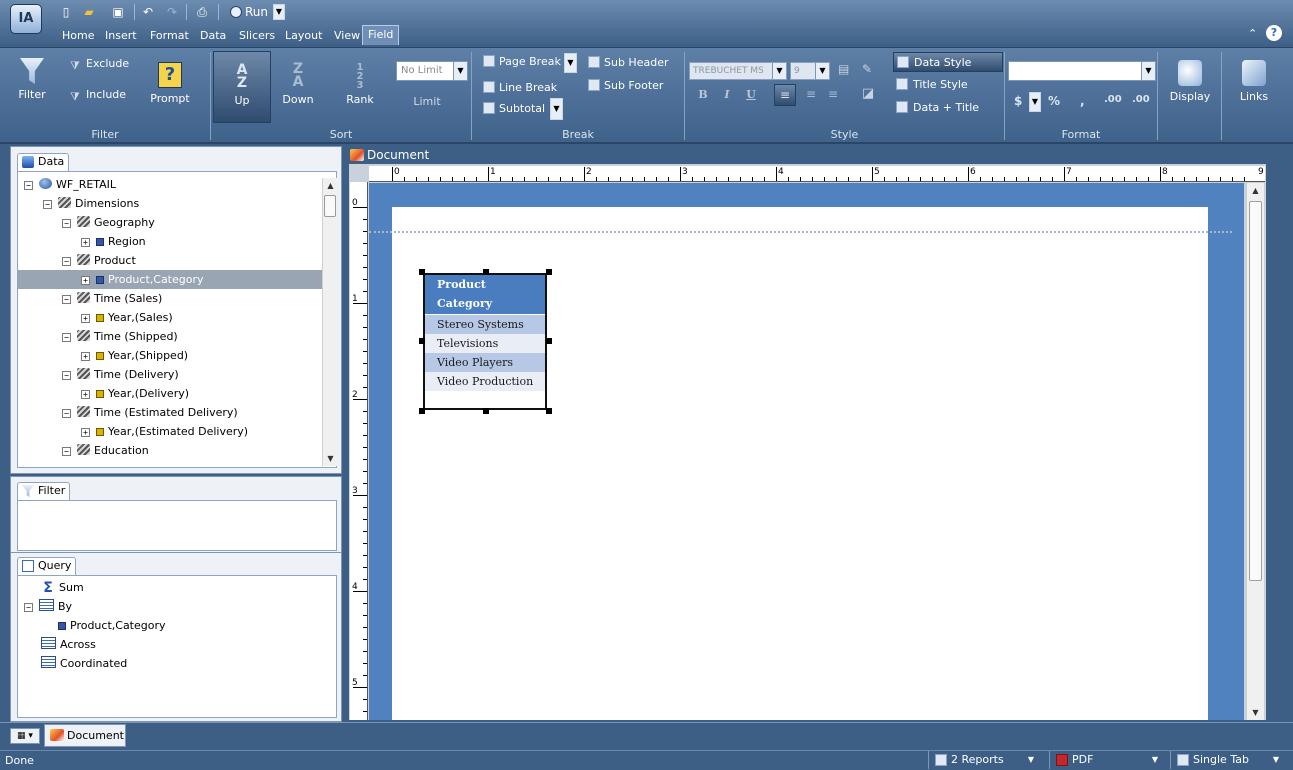 This screenshot has height=770, width=1293. What do you see at coordinates (833, 95) in the screenshot?
I see `align-right-icon: ≡` at bounding box center [833, 95].